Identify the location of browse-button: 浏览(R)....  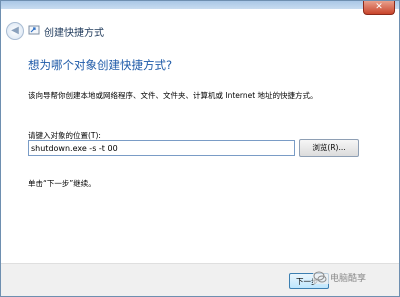
(329, 148).